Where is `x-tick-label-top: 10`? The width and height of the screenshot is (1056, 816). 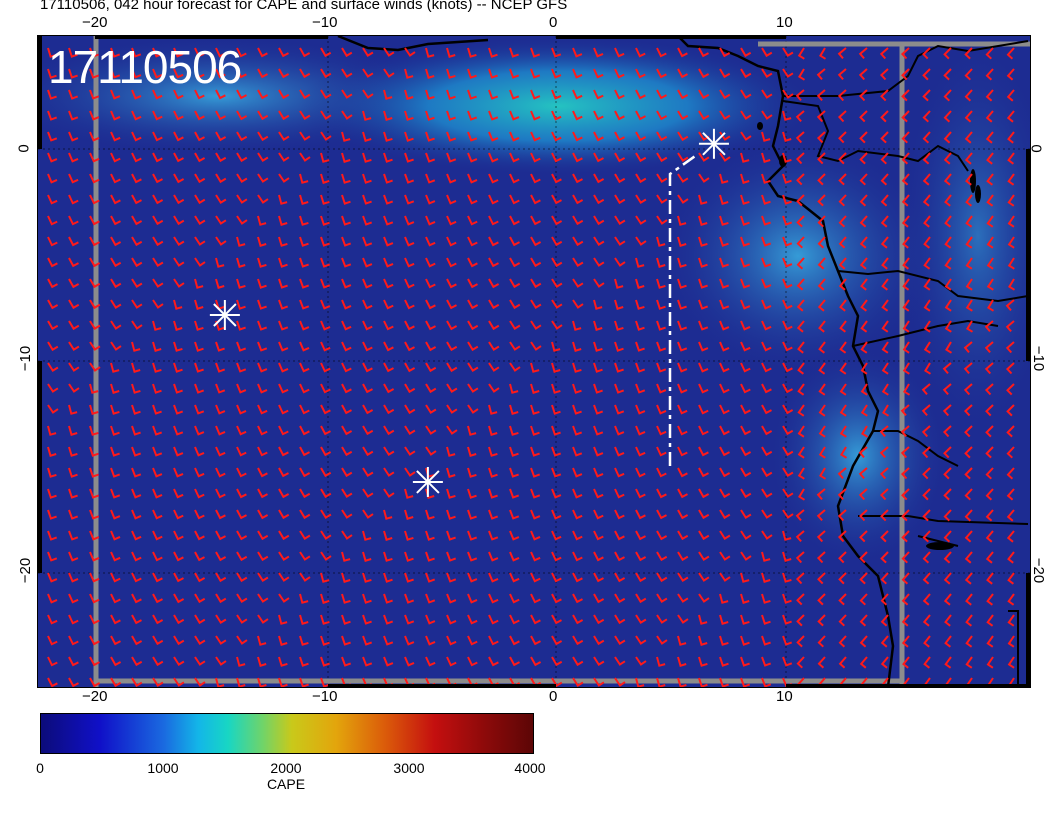
x-tick-label-top: 10 is located at coordinates (784, 22).